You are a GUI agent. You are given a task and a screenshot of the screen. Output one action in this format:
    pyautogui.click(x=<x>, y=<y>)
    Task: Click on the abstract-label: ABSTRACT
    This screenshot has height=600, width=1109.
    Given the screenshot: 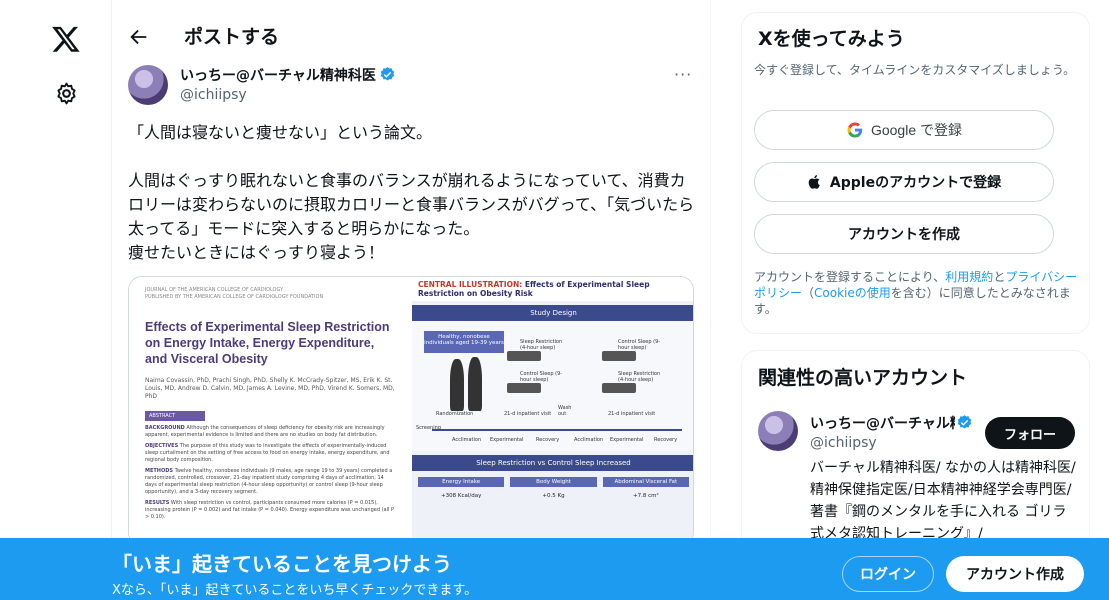 What is the action you would take?
    pyautogui.click(x=175, y=416)
    